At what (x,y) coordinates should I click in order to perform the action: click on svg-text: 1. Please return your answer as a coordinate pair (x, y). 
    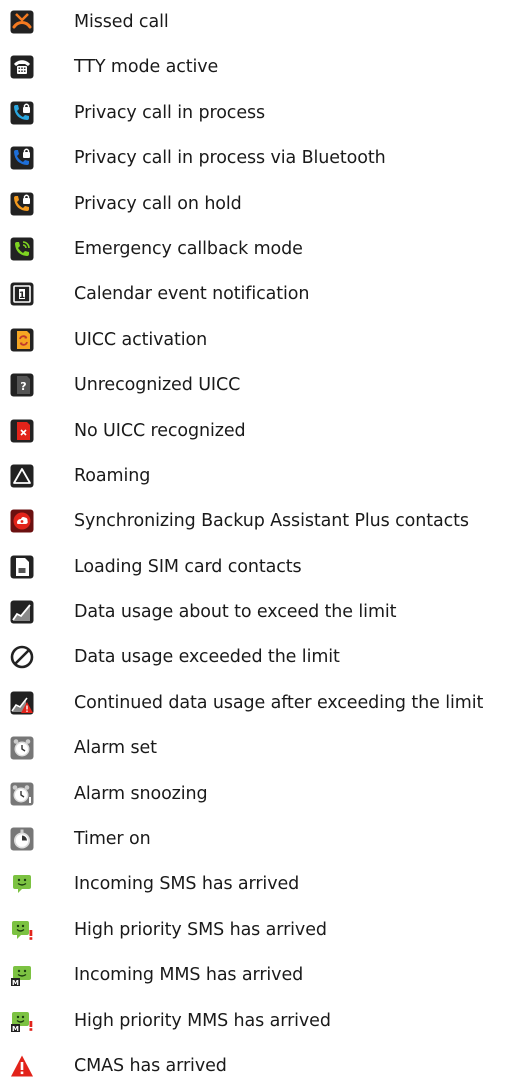
    Looking at the image, I should click on (22, 296).